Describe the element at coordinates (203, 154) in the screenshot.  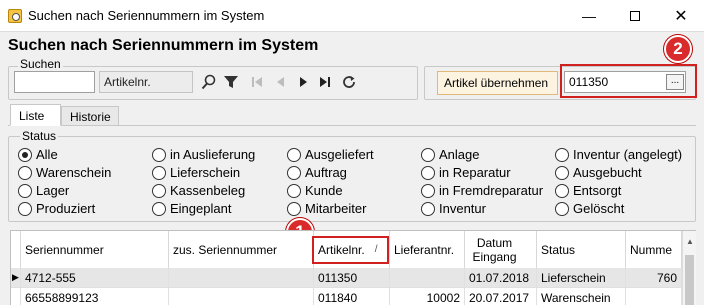
I see `status-option: in Auslieferung` at that location.